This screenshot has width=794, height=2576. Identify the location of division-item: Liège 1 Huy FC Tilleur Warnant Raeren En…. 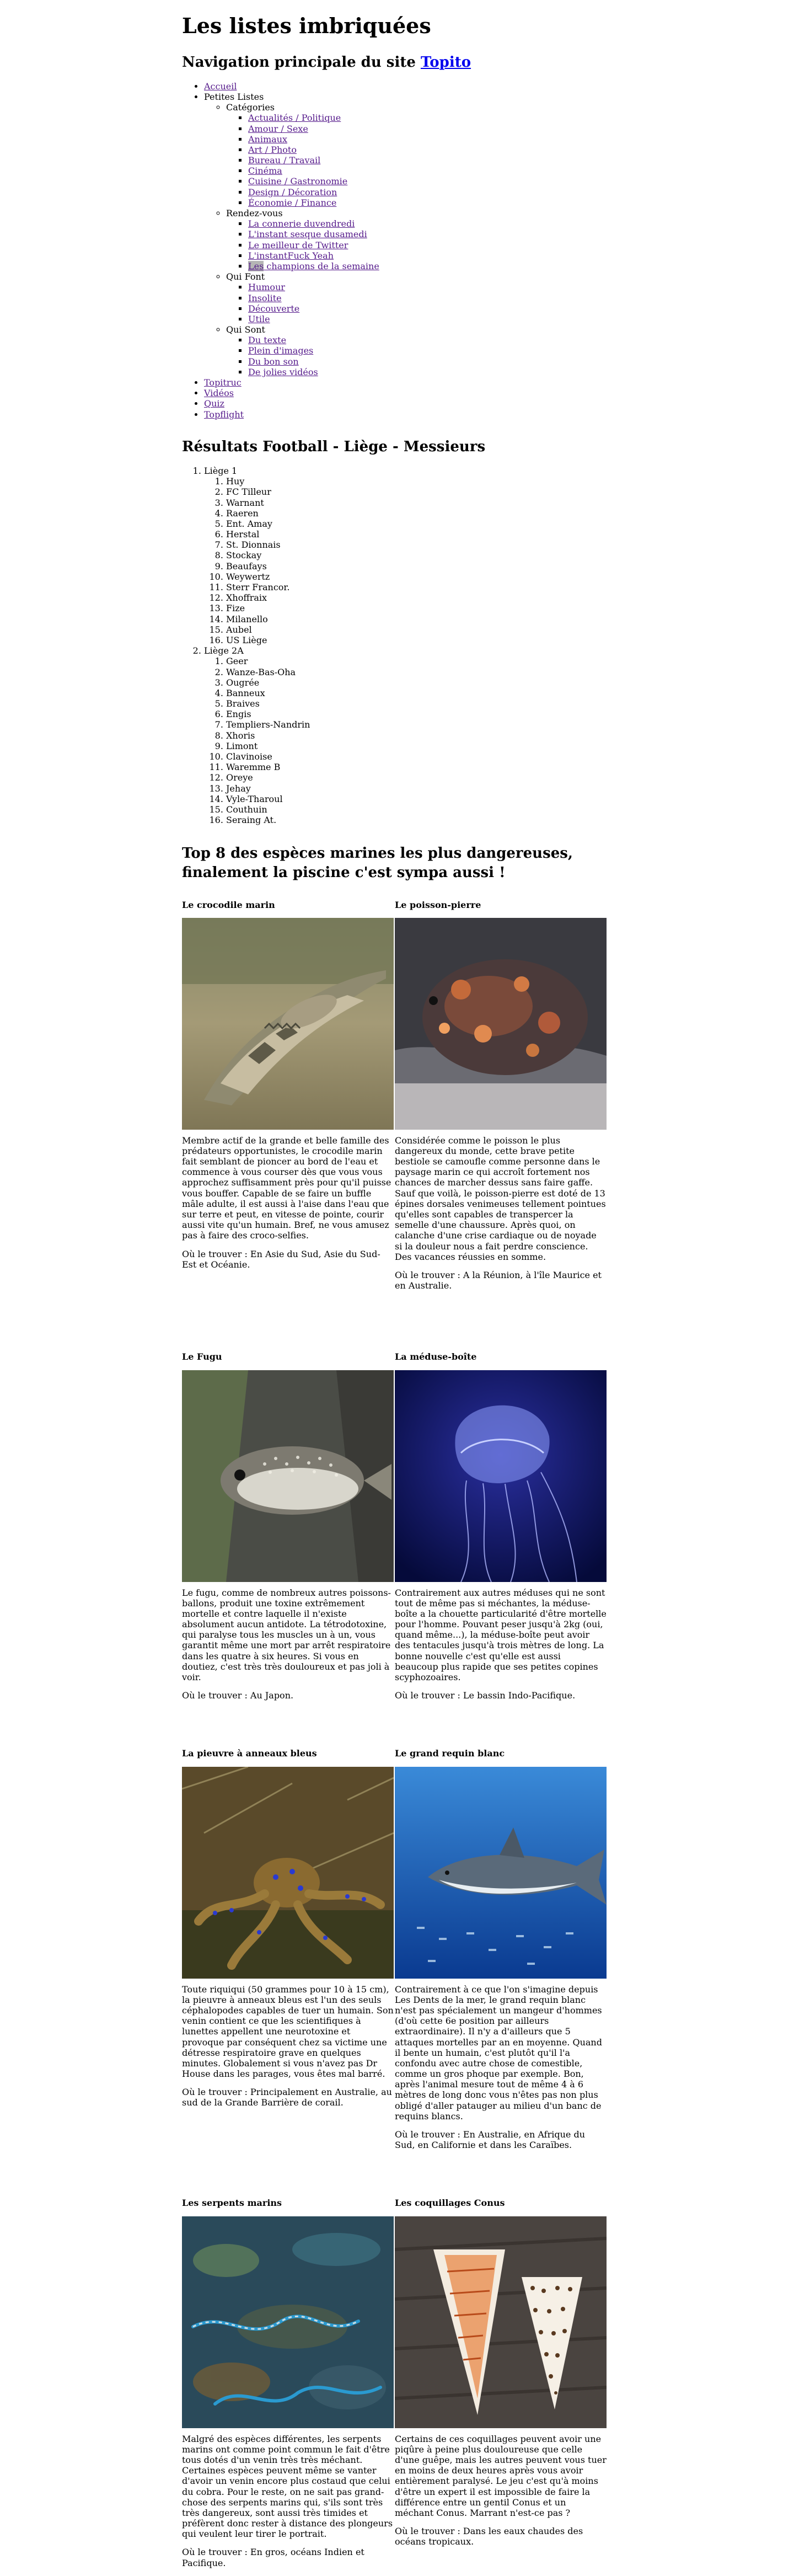
(408, 555).